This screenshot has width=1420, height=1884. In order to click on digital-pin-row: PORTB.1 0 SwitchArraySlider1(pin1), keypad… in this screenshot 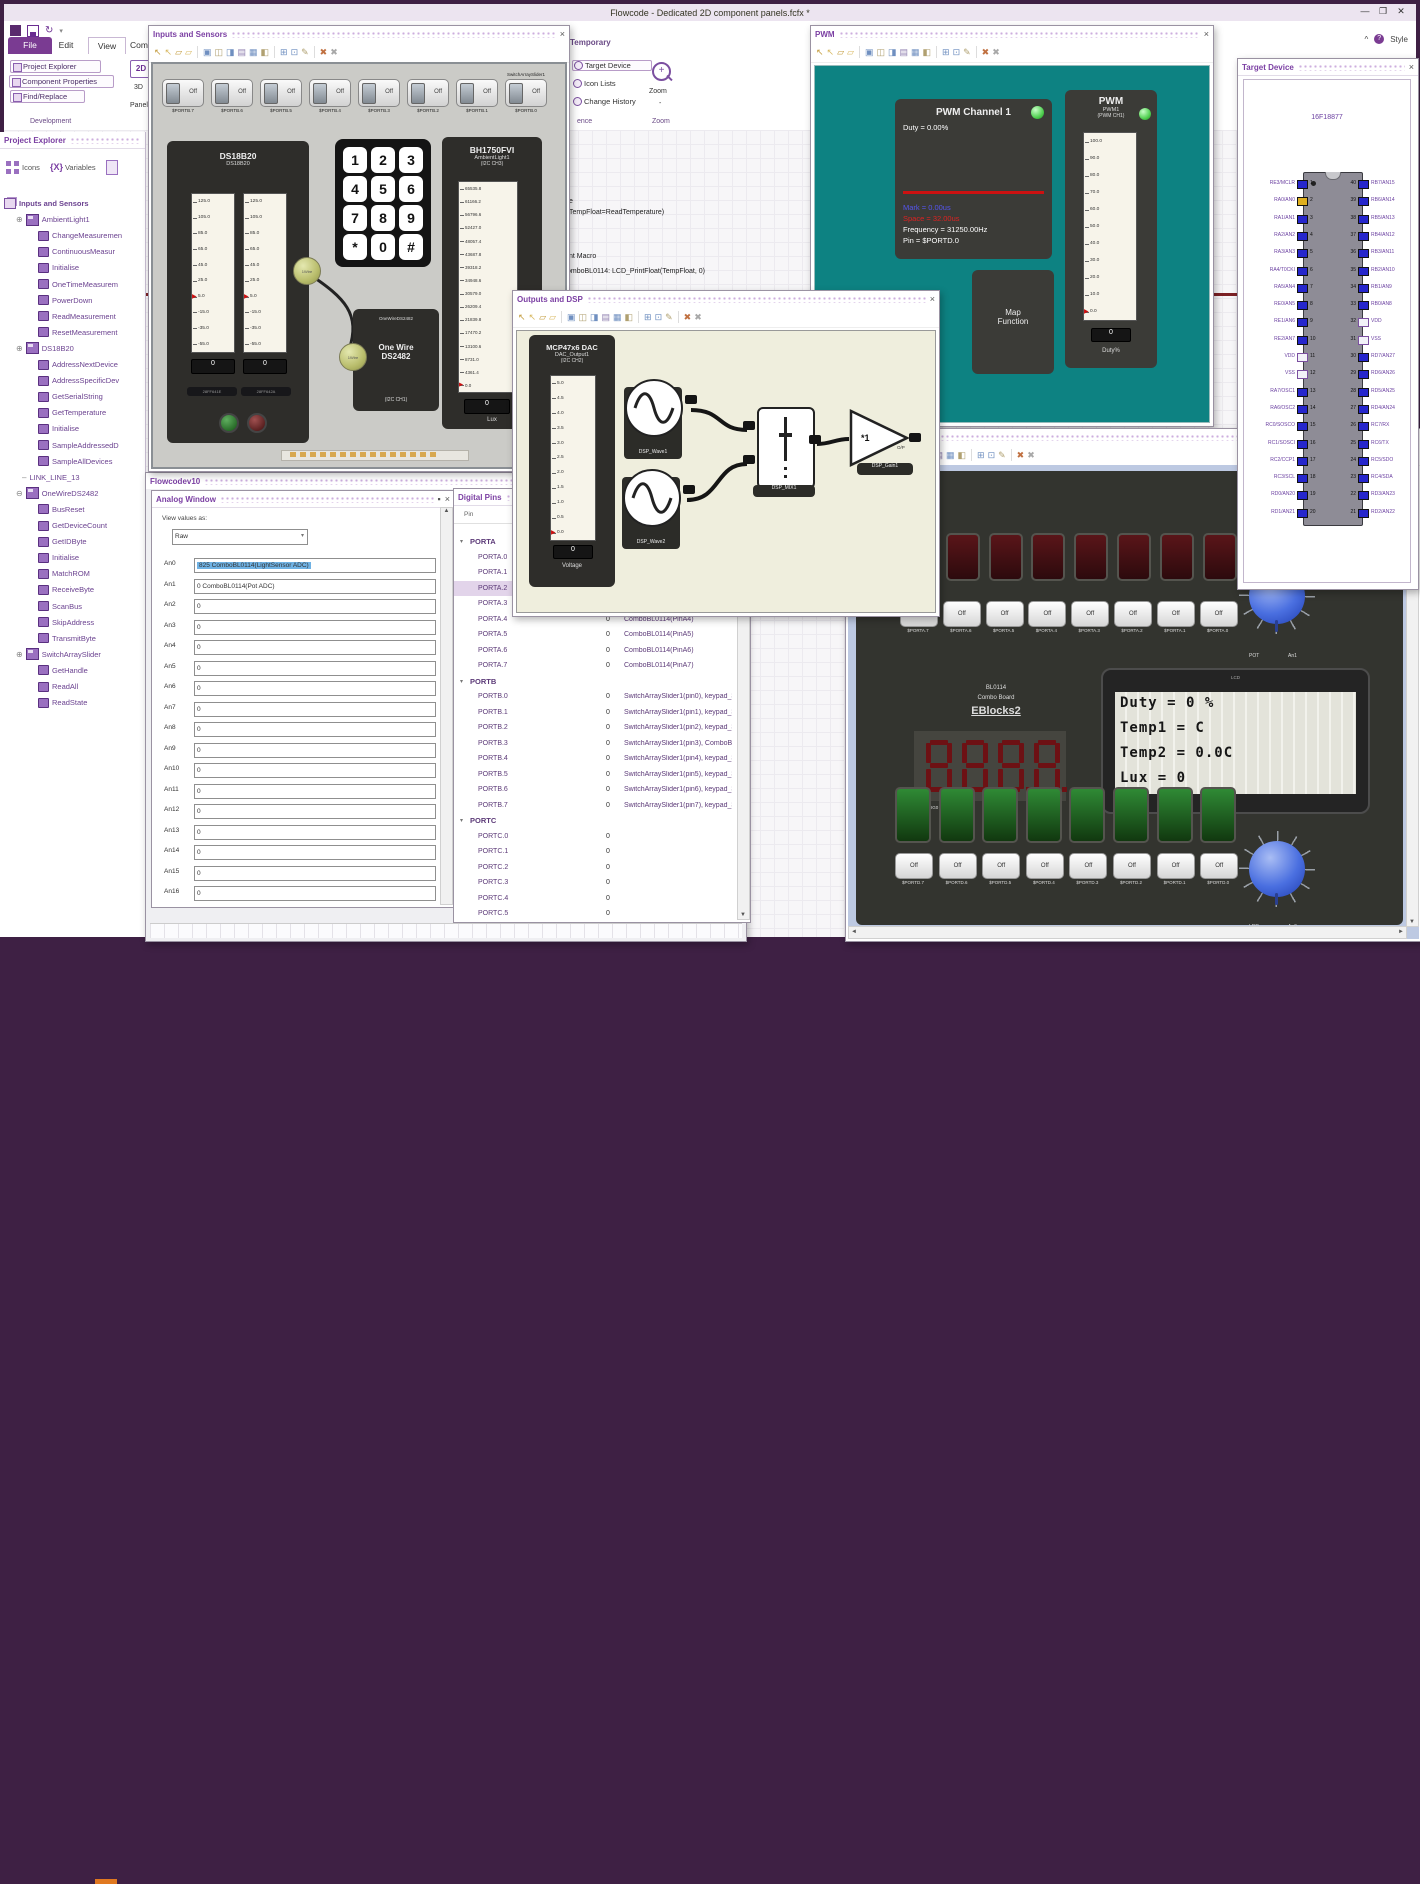, I will do `click(602, 712)`.